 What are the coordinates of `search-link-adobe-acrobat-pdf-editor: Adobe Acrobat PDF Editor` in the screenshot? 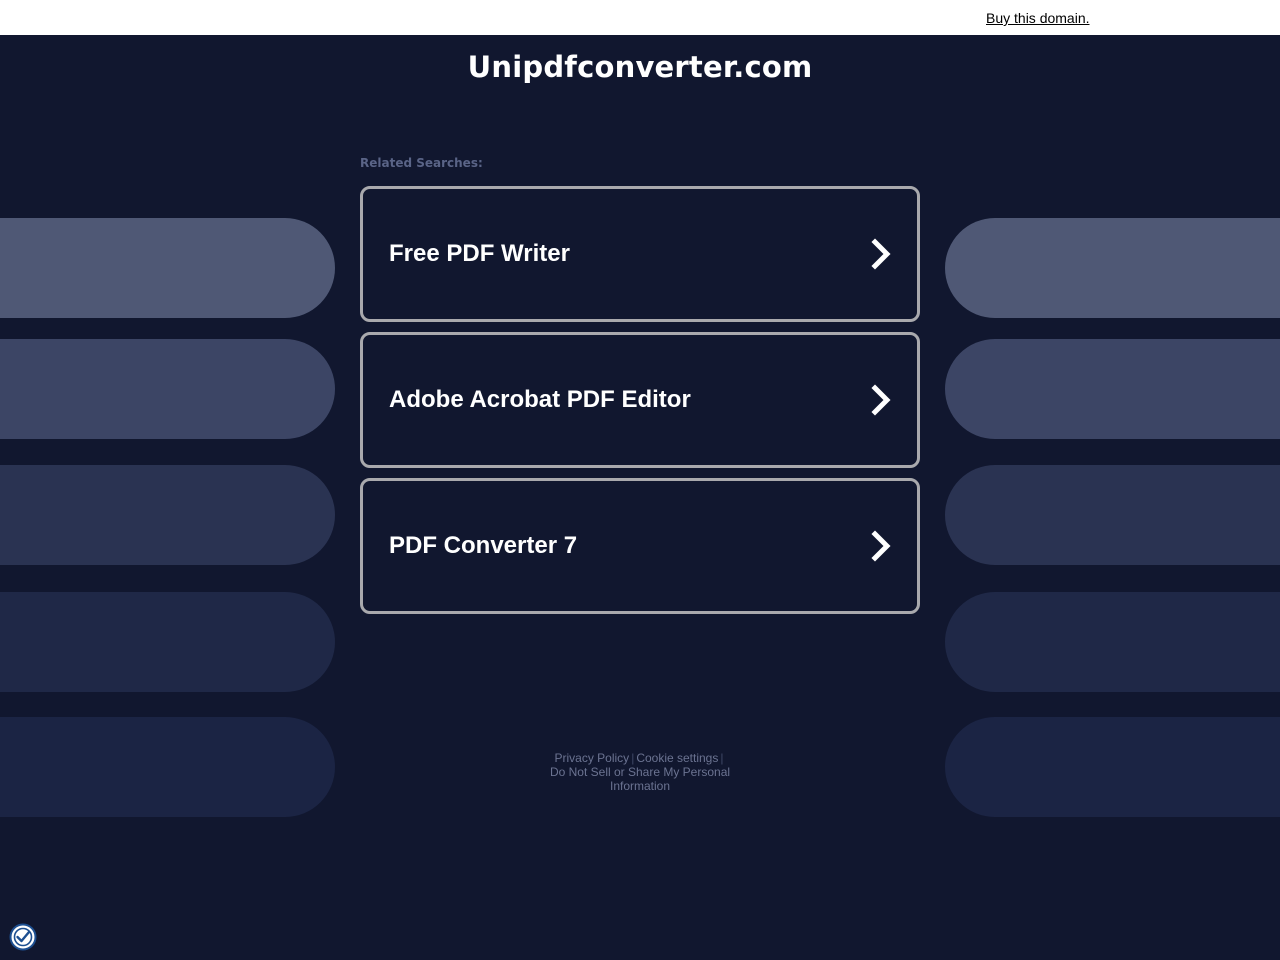 It's located at (640, 400).